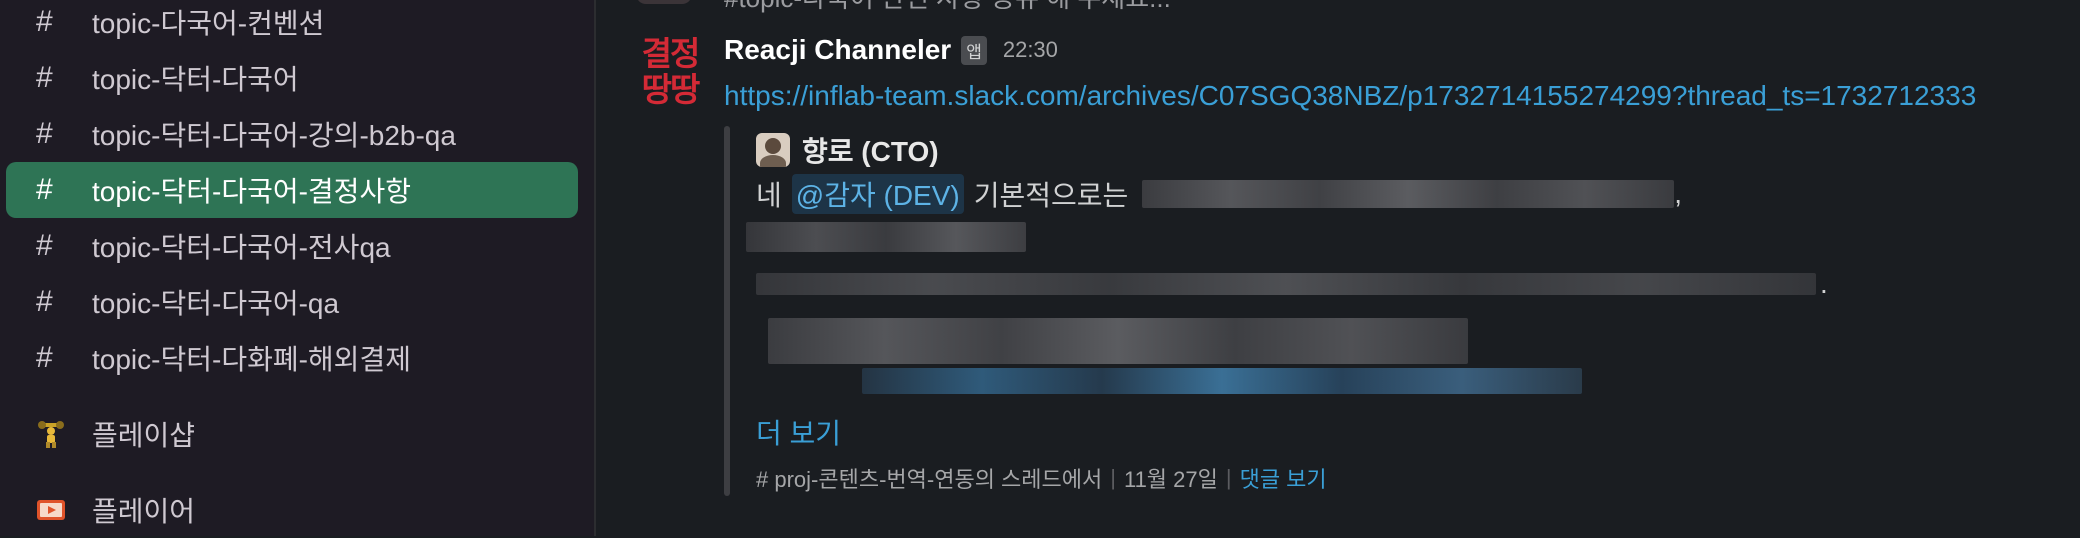  Describe the element at coordinates (769, 195) in the screenshot. I see `quoted-text-prefix: 네` at that location.